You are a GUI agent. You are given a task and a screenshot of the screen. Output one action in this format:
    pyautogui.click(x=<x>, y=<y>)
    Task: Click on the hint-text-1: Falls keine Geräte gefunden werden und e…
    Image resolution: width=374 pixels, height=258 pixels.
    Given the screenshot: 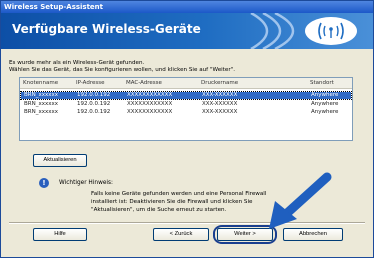 What is the action you would take?
    pyautogui.click(x=179, y=194)
    